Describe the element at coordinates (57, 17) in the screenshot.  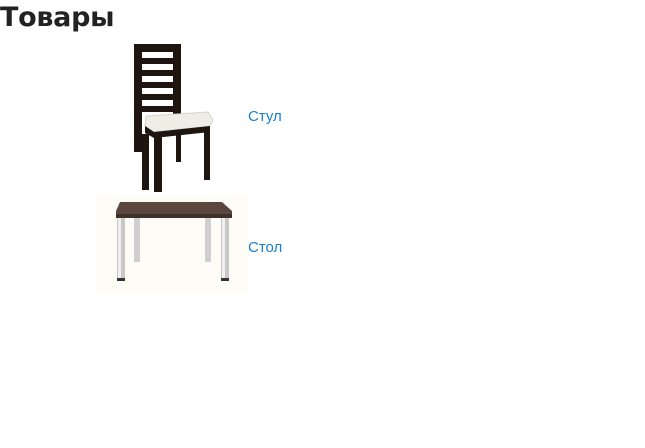
I see `page-title: Товары` at that location.